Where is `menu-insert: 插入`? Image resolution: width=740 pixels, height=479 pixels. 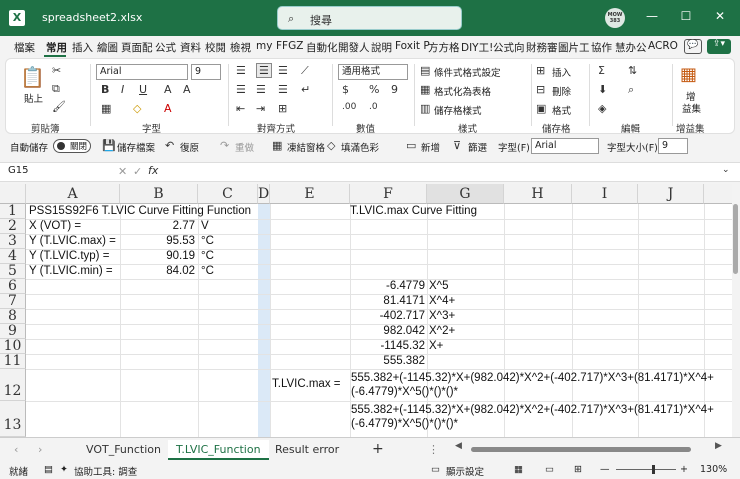 menu-insert: 插入 is located at coordinates (82, 47).